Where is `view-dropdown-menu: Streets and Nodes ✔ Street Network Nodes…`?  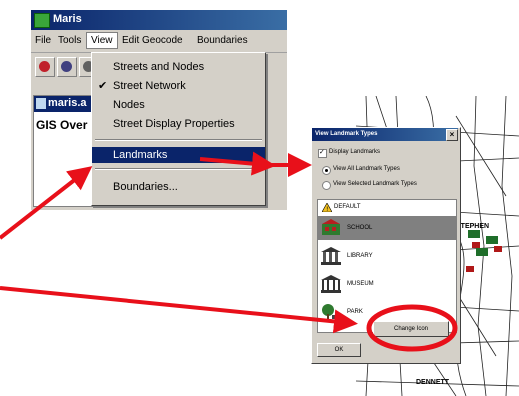
view-dropdown-menu: Streets and Nodes ✔ Street Network Nodes… is located at coordinates (178, 129).